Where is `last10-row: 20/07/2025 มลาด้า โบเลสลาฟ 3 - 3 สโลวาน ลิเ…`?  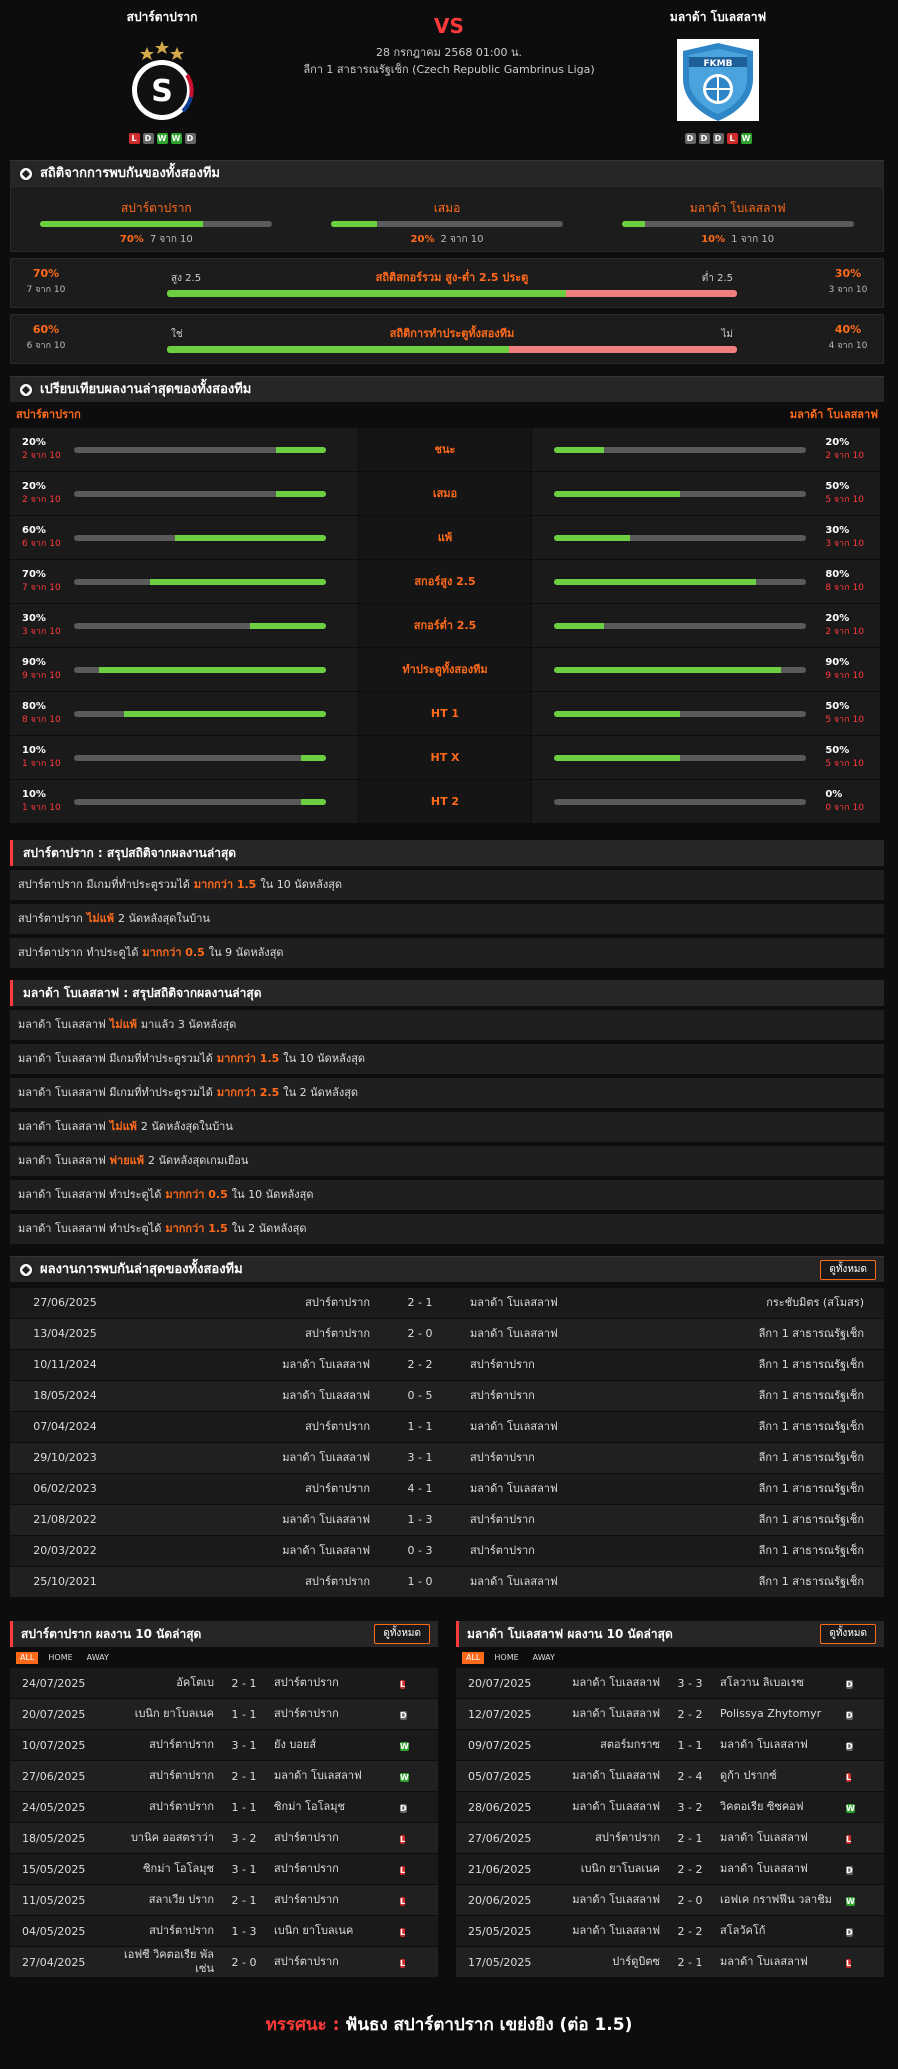 last10-row: 20/07/2025 มลาด้า โบเลสลาฟ 3 - 3 สโลวาน ลิเ… is located at coordinates (670, 1683).